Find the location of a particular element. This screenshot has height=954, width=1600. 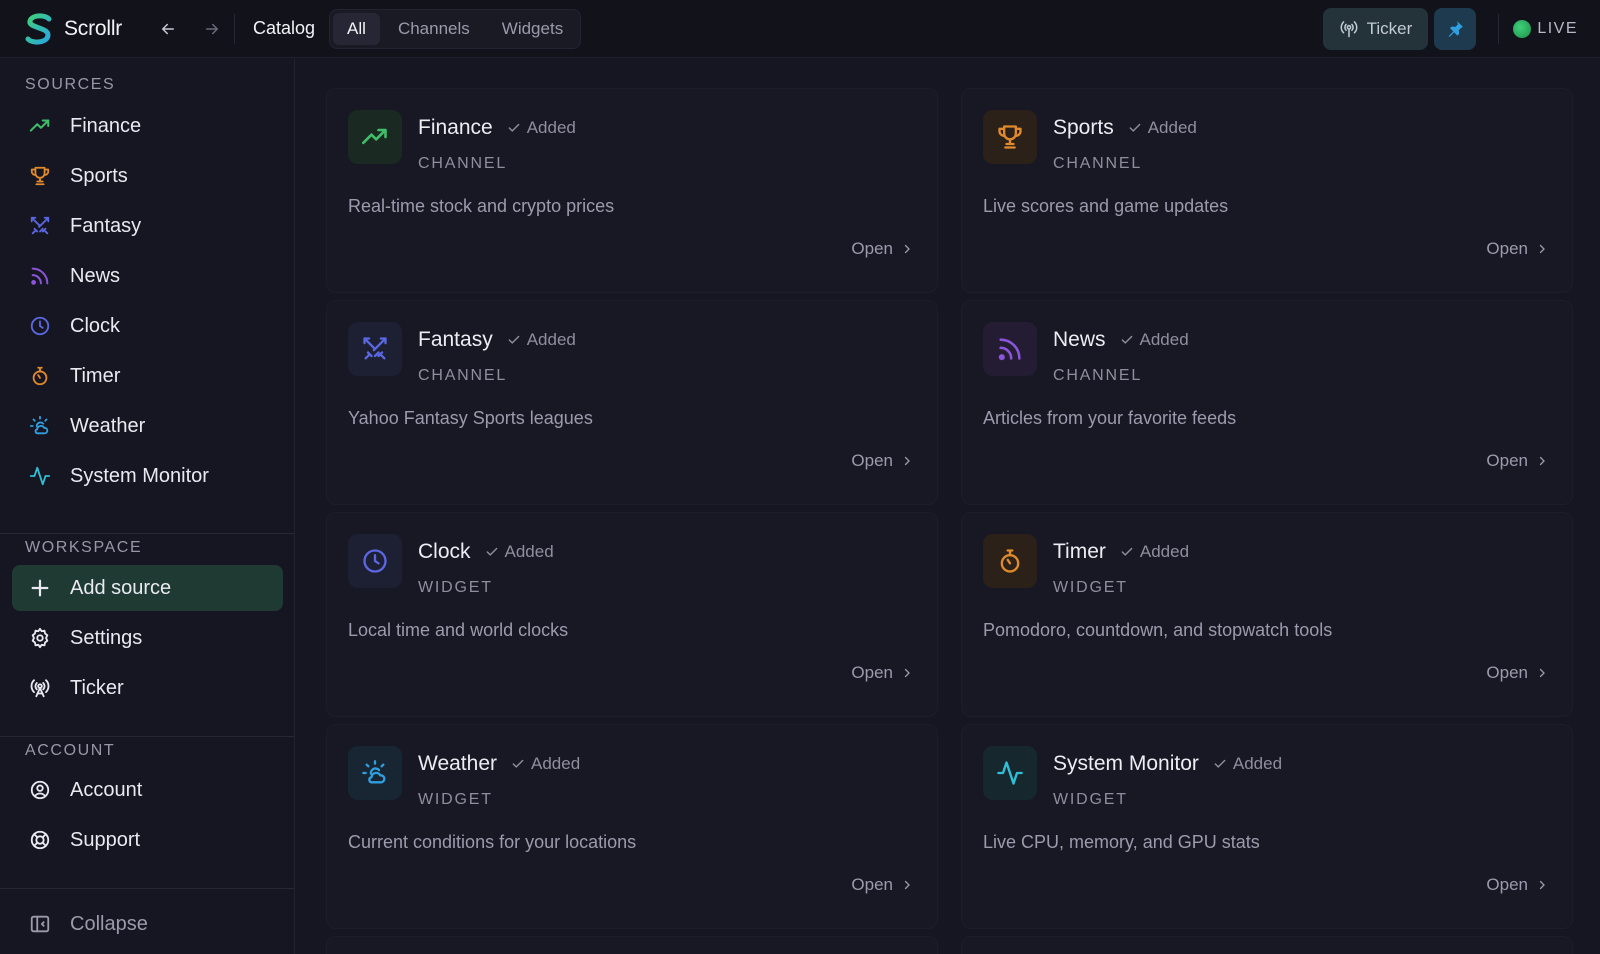

sidebar-item-timer: Timer is located at coordinates (147, 376).